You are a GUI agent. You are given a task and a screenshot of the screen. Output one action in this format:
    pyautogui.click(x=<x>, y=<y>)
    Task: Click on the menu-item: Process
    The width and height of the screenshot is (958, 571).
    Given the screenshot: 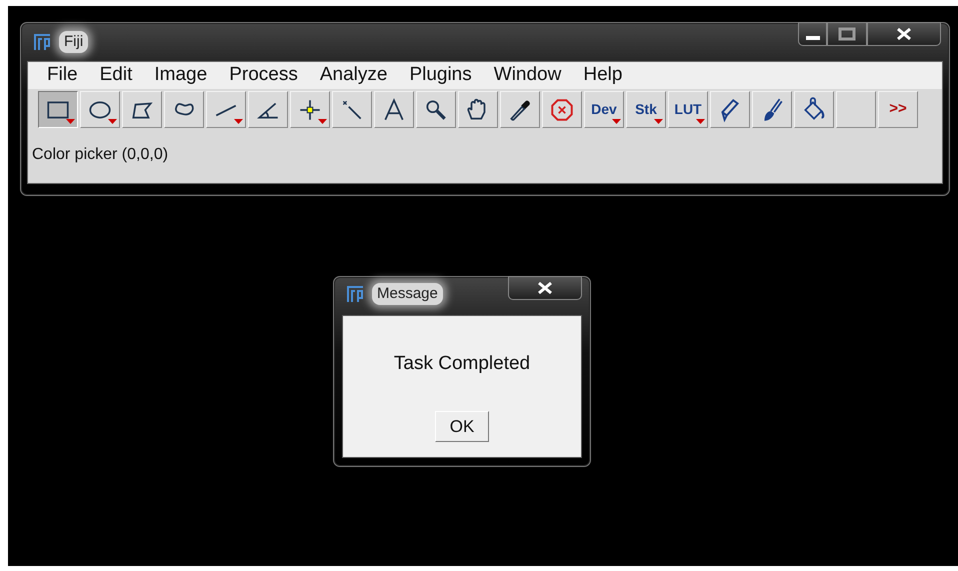 What is the action you would take?
    pyautogui.click(x=263, y=75)
    